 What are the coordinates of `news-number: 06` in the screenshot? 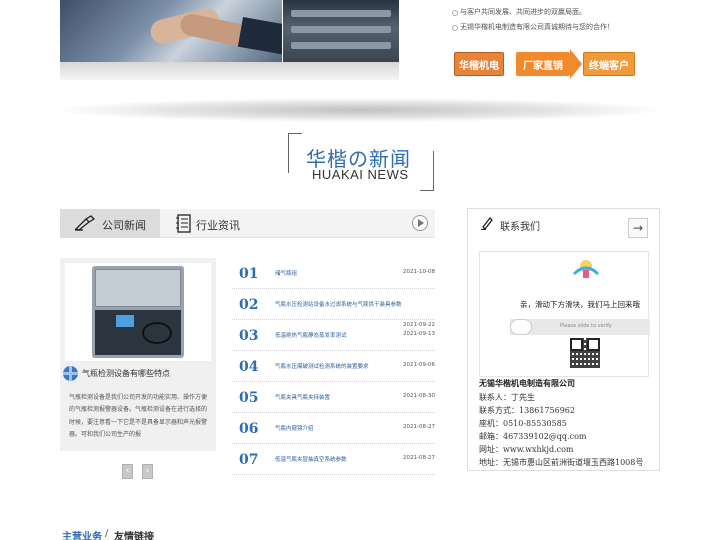 It's located at (249, 429).